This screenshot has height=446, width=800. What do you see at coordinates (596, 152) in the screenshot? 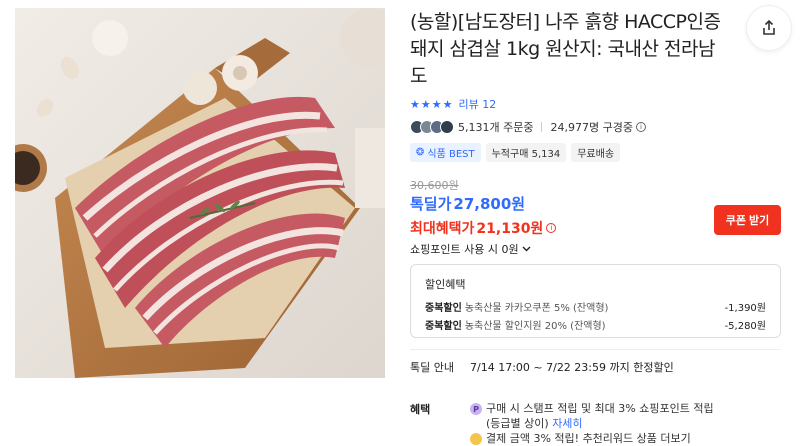
I see `free-shipping-badge: 무료배송` at bounding box center [596, 152].